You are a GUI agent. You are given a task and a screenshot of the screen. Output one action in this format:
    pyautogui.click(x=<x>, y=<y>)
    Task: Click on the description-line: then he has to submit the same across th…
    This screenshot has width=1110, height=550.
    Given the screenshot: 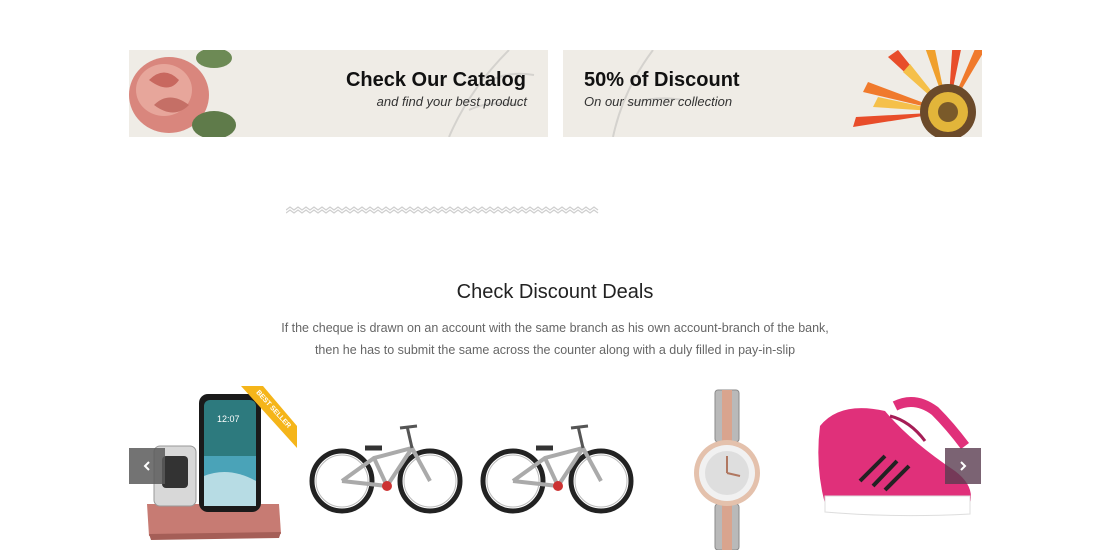 What is the action you would take?
    pyautogui.click(x=555, y=350)
    